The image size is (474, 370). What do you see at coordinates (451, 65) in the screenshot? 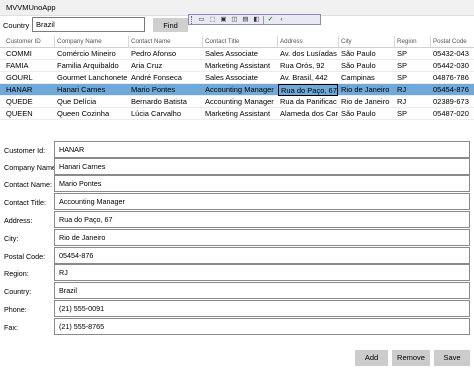
I see `cell-postal-code: 05442-030` at bounding box center [451, 65].